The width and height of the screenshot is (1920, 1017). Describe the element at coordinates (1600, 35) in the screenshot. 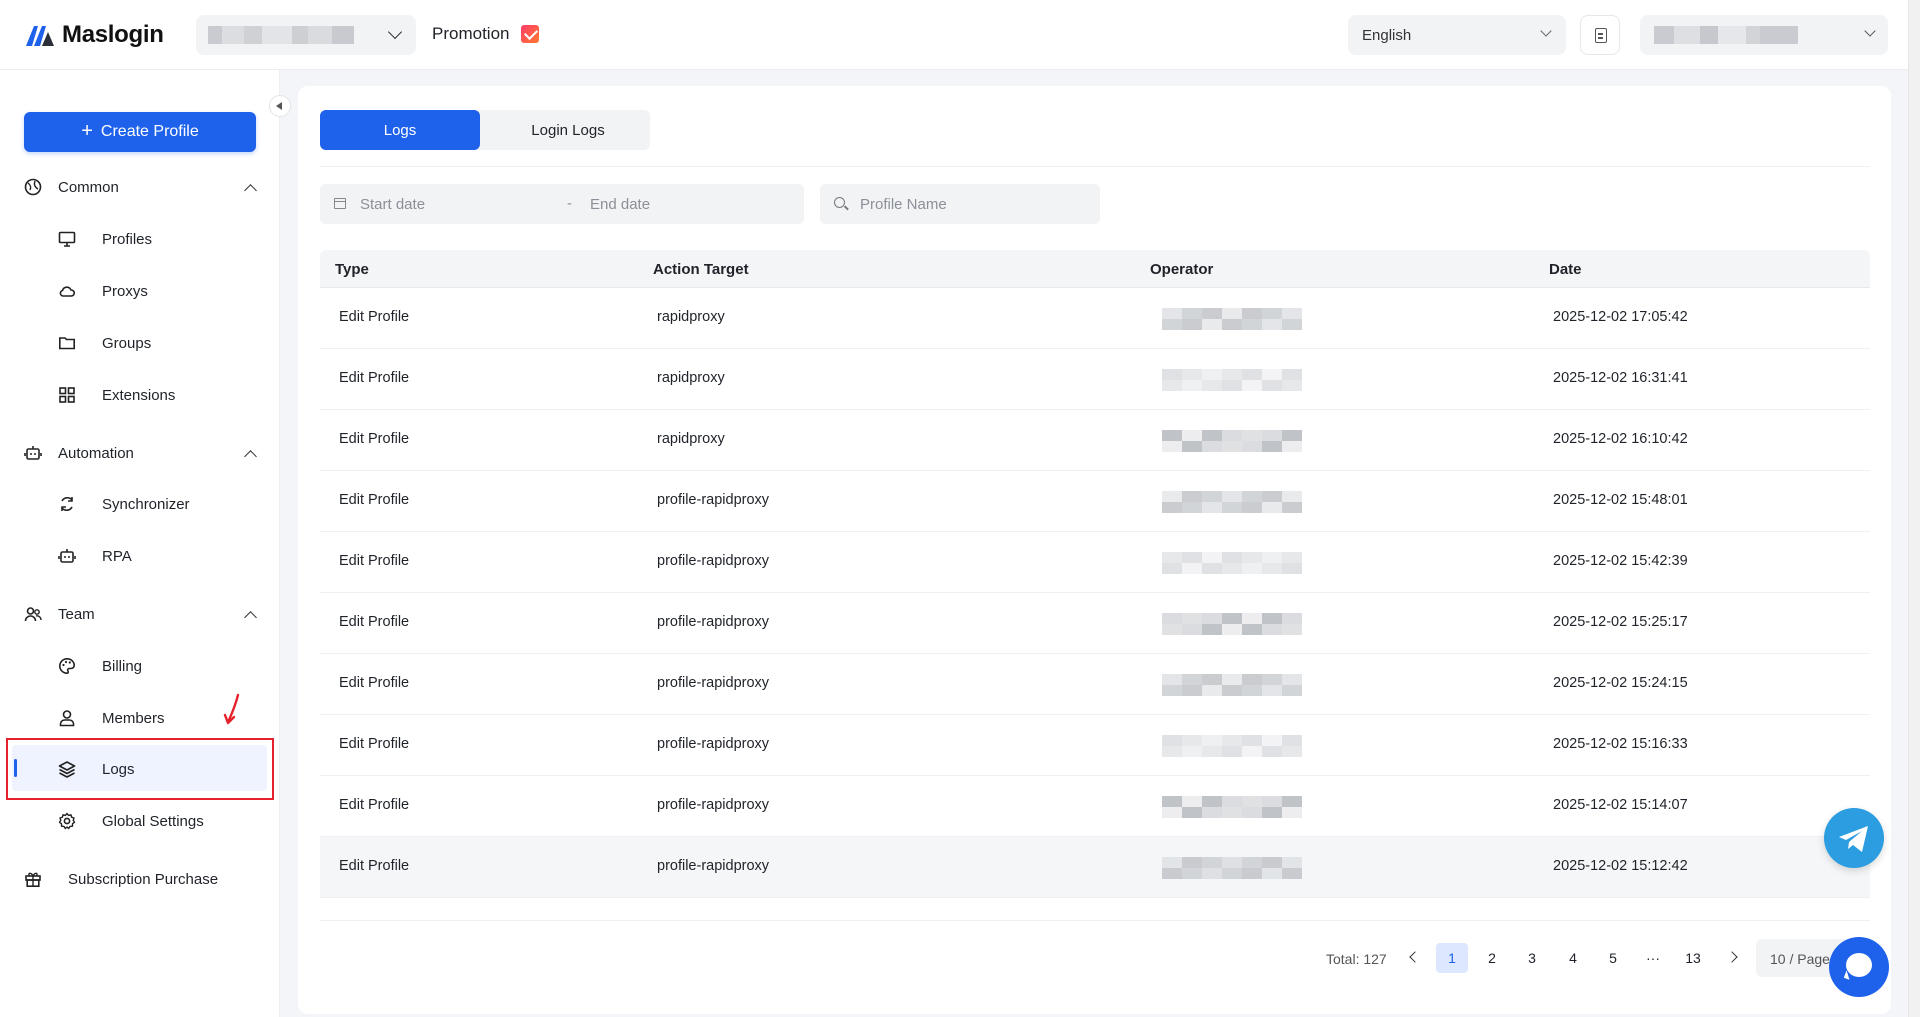

I see `docs-button` at that location.